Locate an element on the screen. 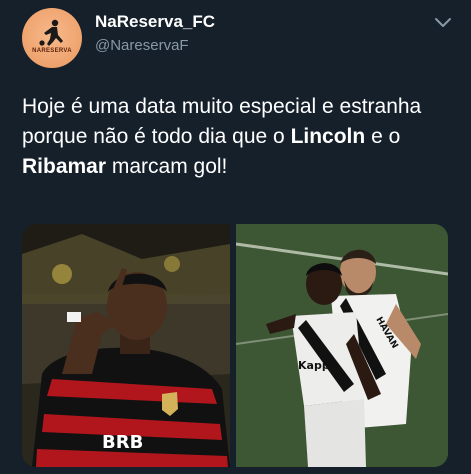  tweet-text-part: marcam gol! is located at coordinates (167, 166).